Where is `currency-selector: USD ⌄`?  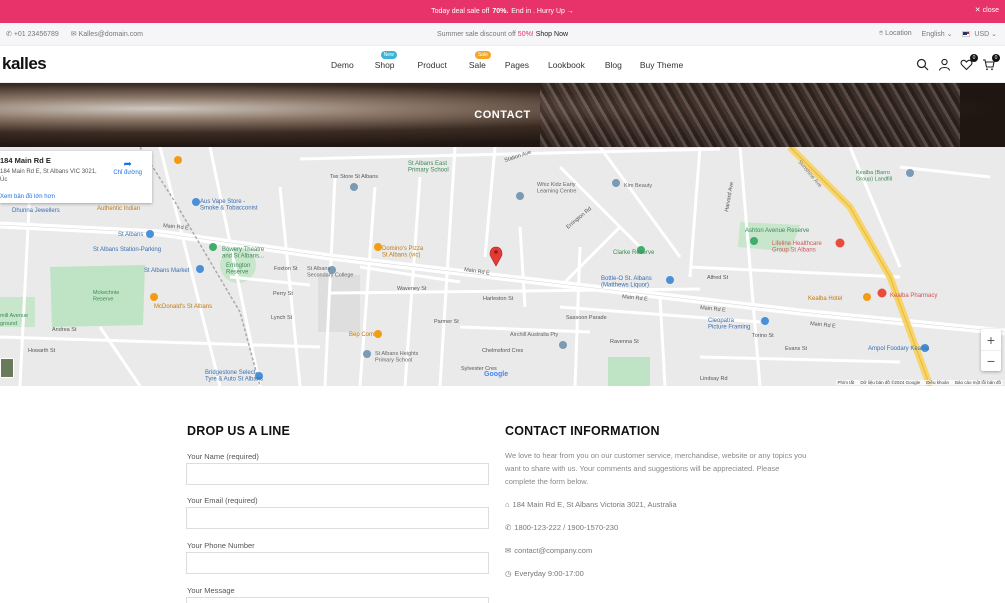
currency-selector: USD ⌄ is located at coordinates (979, 34).